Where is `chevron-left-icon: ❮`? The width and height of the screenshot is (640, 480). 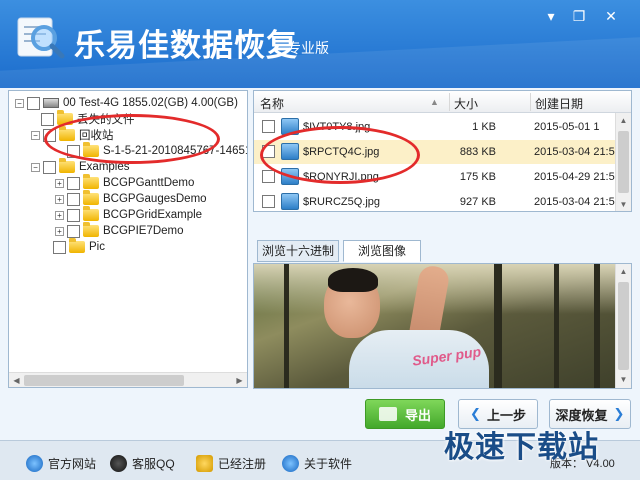 chevron-left-icon: ❮ is located at coordinates (475, 413).